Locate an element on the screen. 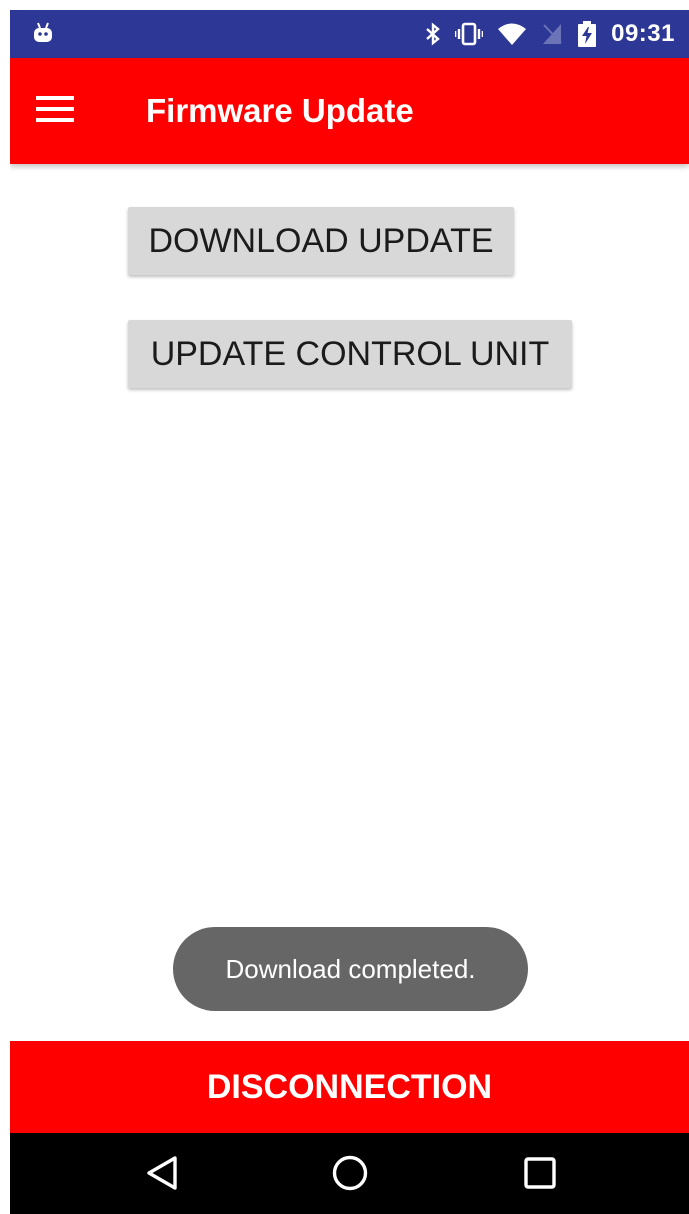 Image resolution: width=689 pixels, height=1214 pixels. navigation-bar is located at coordinates (349, 1173).